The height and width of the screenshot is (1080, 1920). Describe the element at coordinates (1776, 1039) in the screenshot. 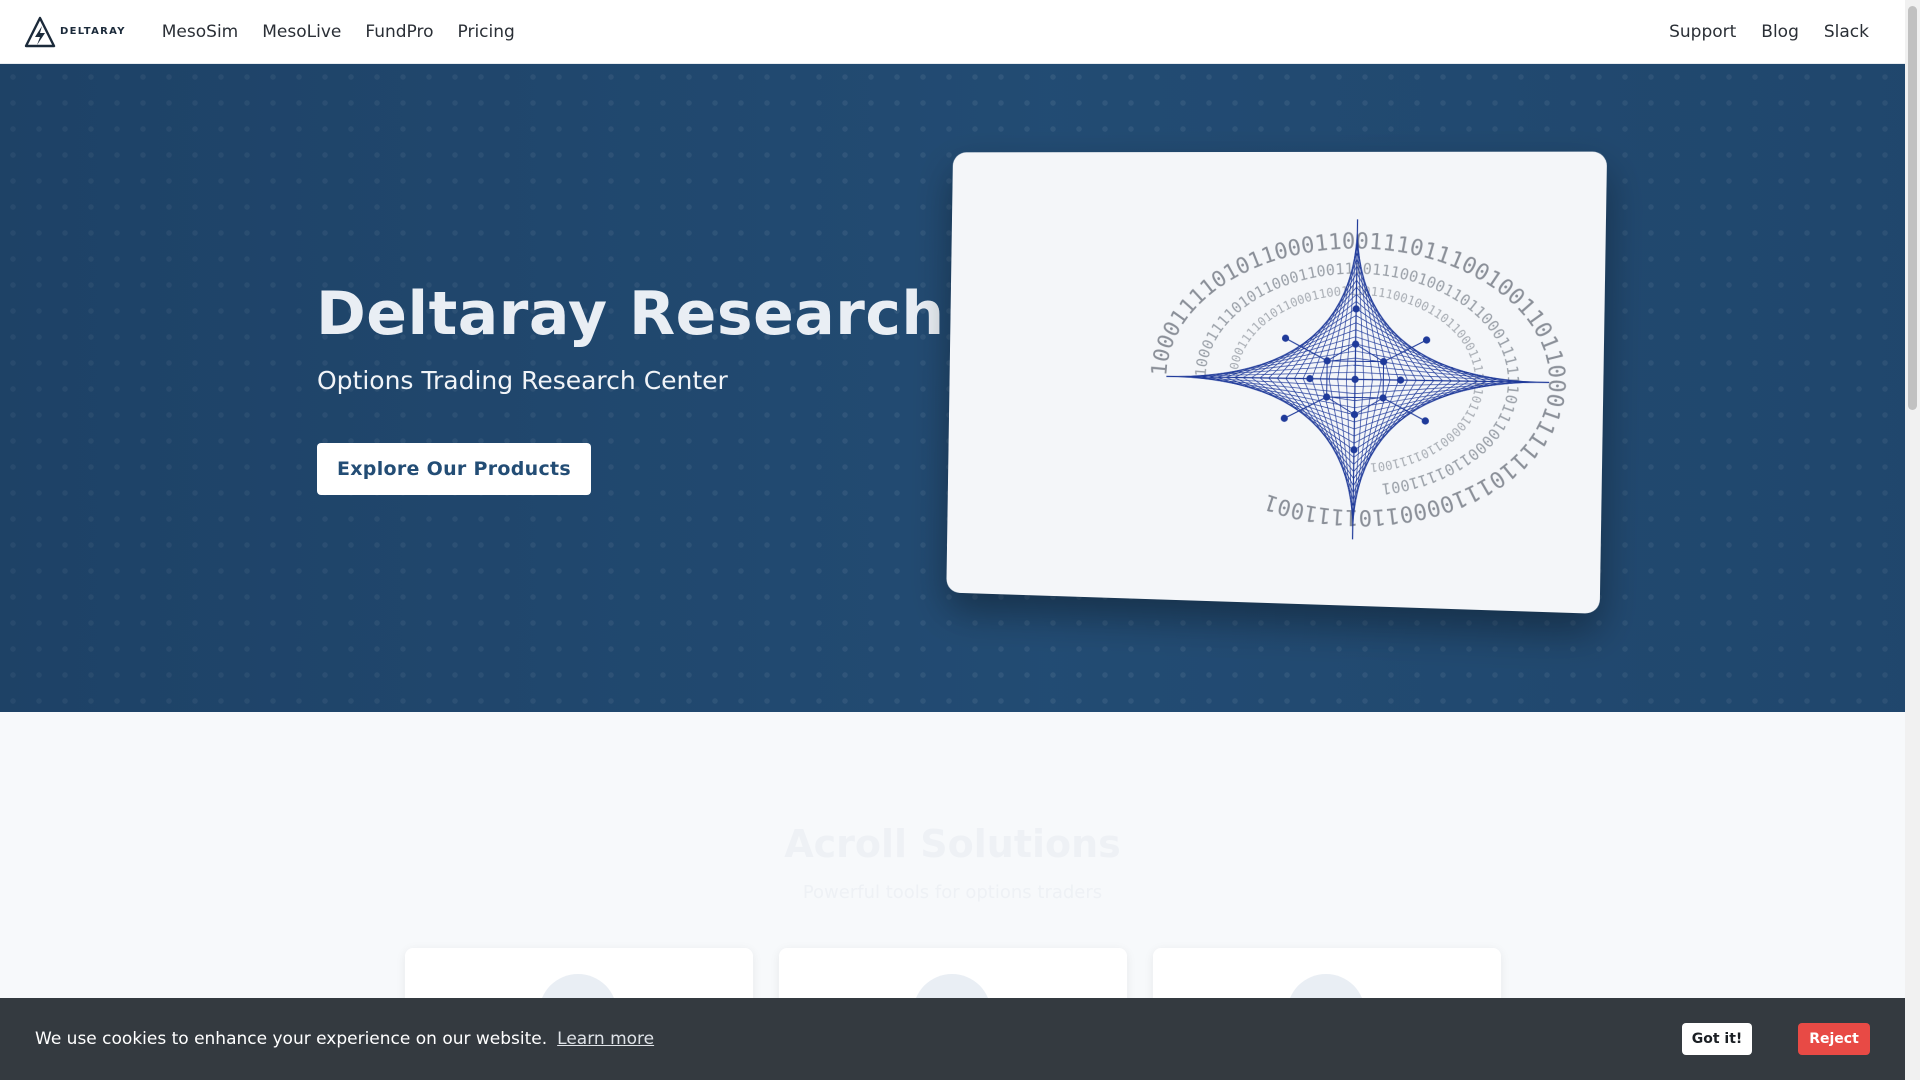

I see `cookie-actions: Got it! Reject` at that location.